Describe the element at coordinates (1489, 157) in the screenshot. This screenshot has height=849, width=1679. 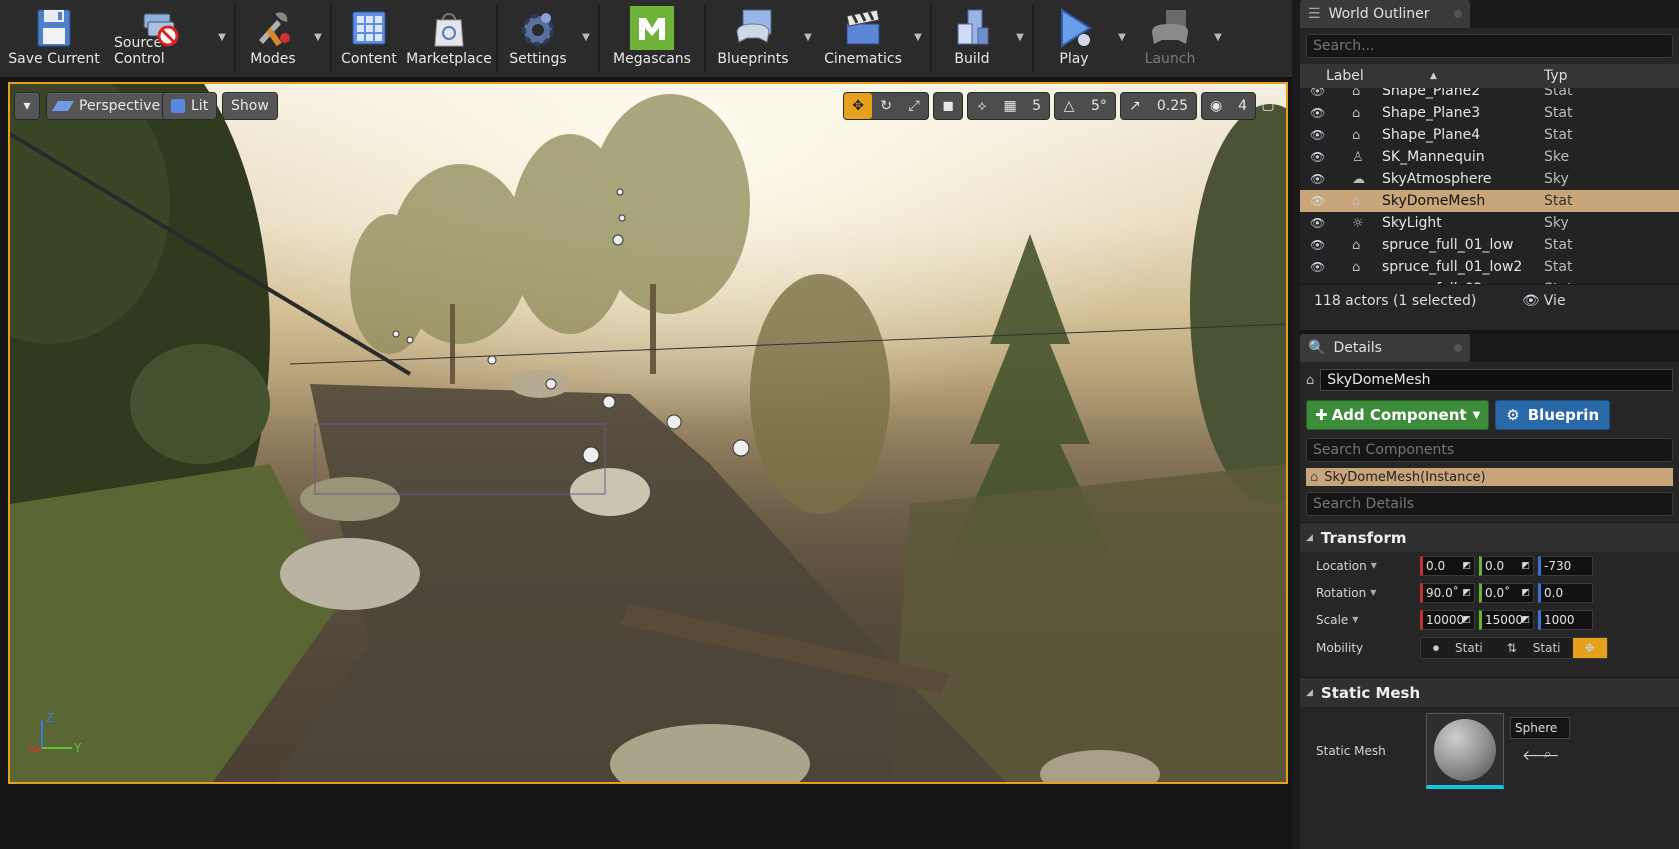
I see `list-item: 👁 ♙ SK_Mannequin Ske` at that location.